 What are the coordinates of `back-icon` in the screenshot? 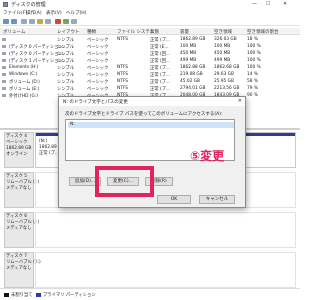 It's located at (6, 21).